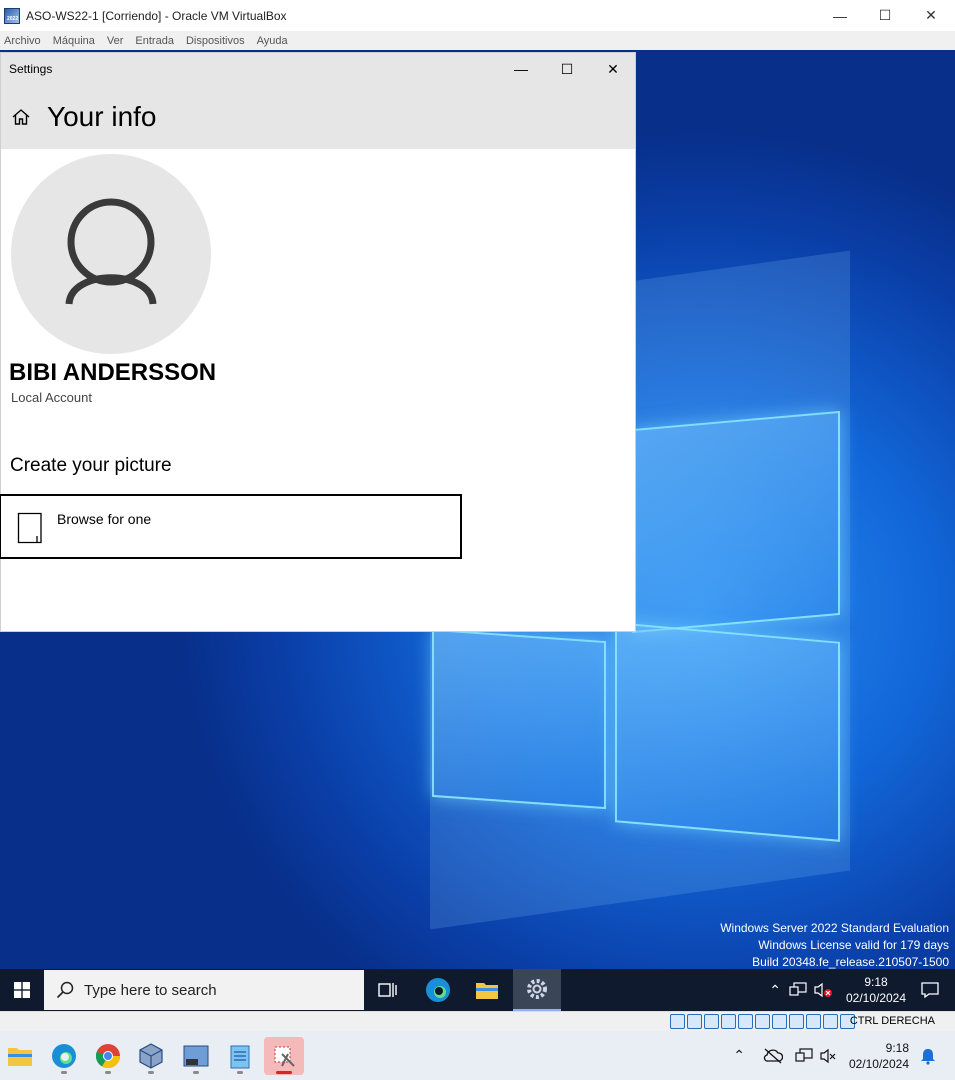 The height and width of the screenshot is (1080, 955). What do you see at coordinates (773, 1056) in the screenshot?
I see `cloud-offline-icon` at bounding box center [773, 1056].